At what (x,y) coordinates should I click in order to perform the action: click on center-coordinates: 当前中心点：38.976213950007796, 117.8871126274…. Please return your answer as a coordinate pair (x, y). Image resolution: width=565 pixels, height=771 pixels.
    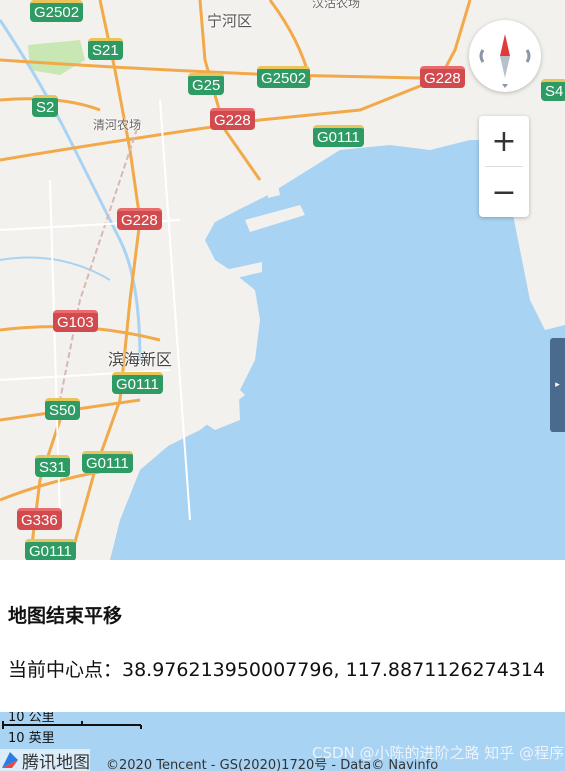
    Looking at the image, I should click on (277, 670).